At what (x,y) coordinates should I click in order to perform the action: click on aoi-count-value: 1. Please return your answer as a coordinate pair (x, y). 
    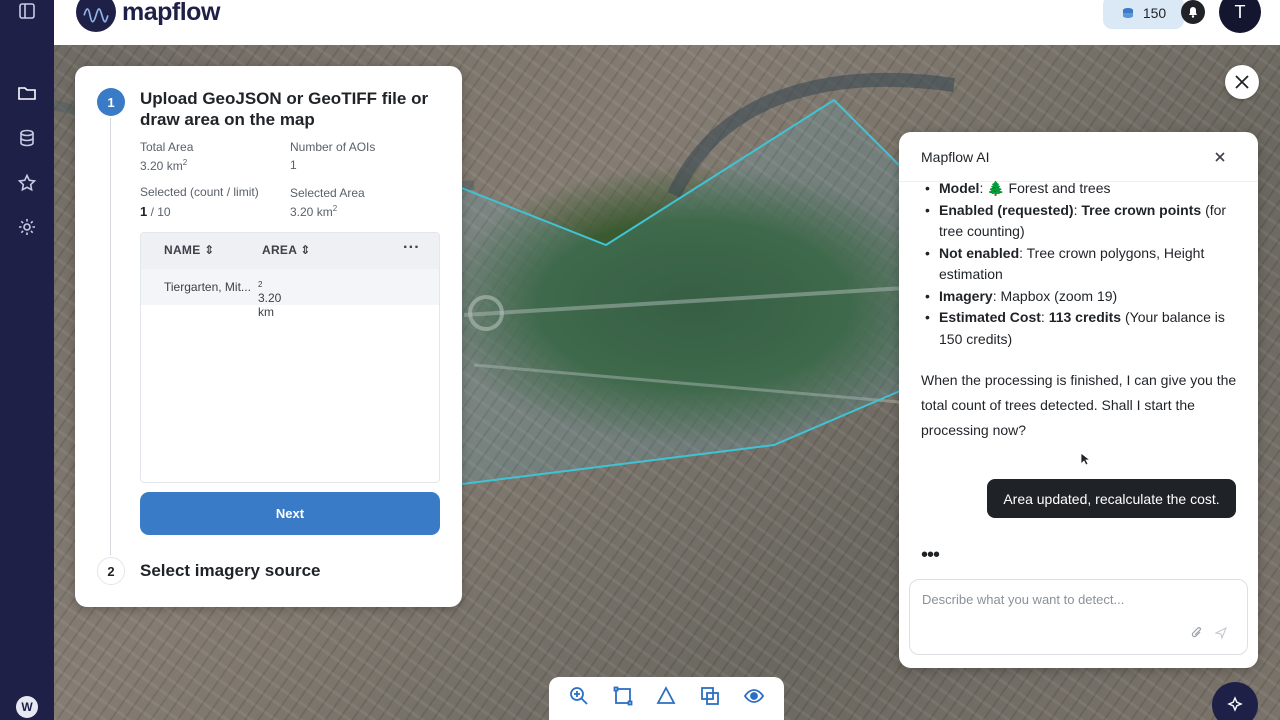
    Looking at the image, I should click on (293, 165).